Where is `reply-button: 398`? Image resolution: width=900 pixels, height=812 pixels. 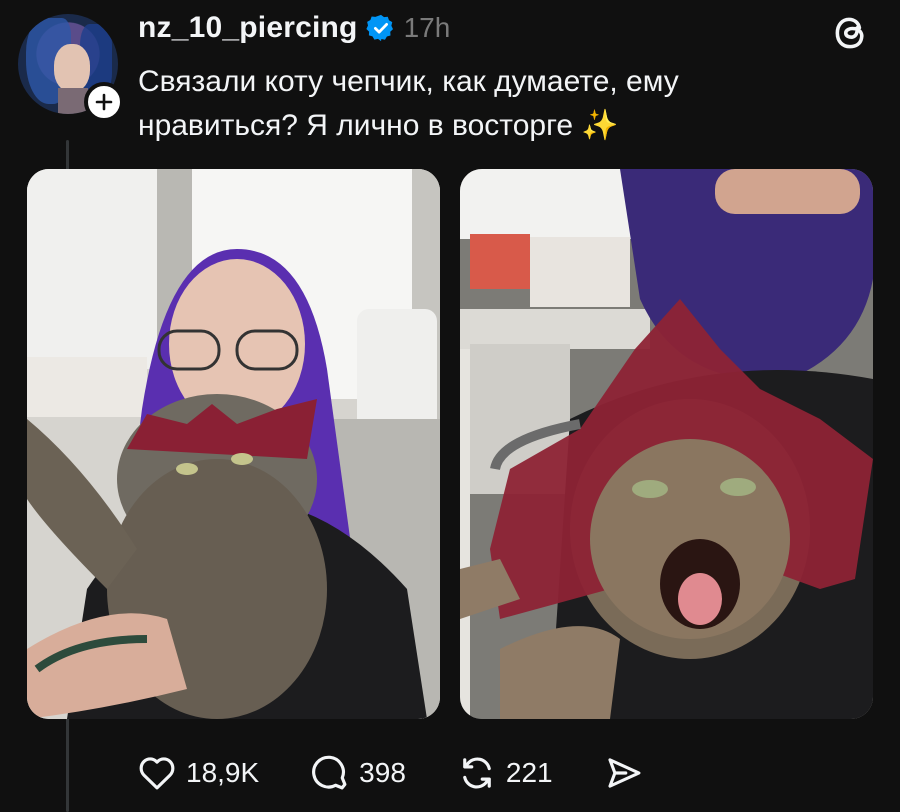
reply-button: 398 is located at coordinates (357, 773).